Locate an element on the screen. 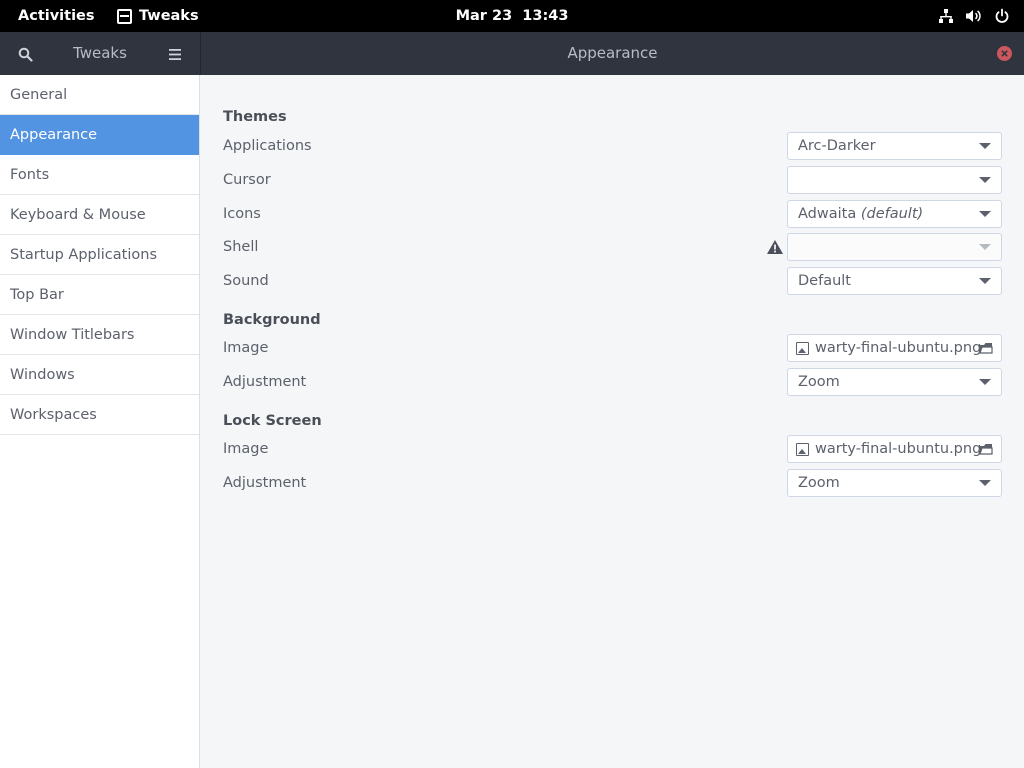 This screenshot has height=768, width=1024. app-menu-label: Tweaks is located at coordinates (169, 16).